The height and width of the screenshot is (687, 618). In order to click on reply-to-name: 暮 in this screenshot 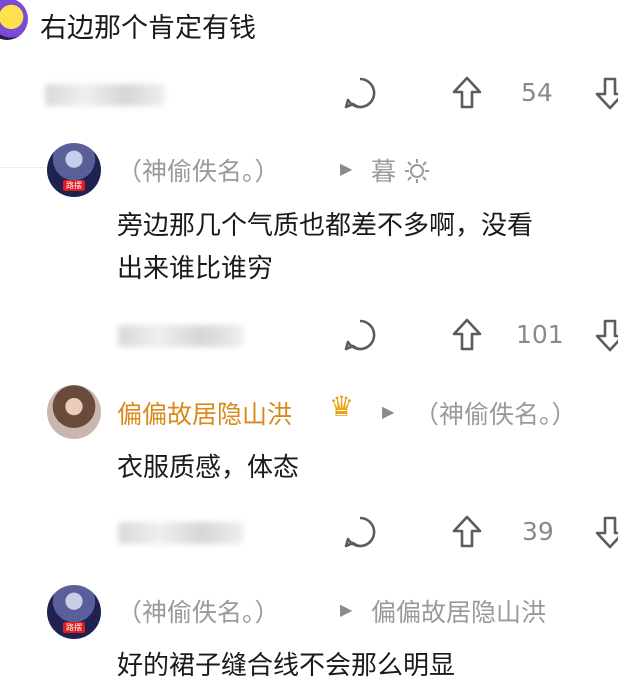, I will do `click(383, 170)`.